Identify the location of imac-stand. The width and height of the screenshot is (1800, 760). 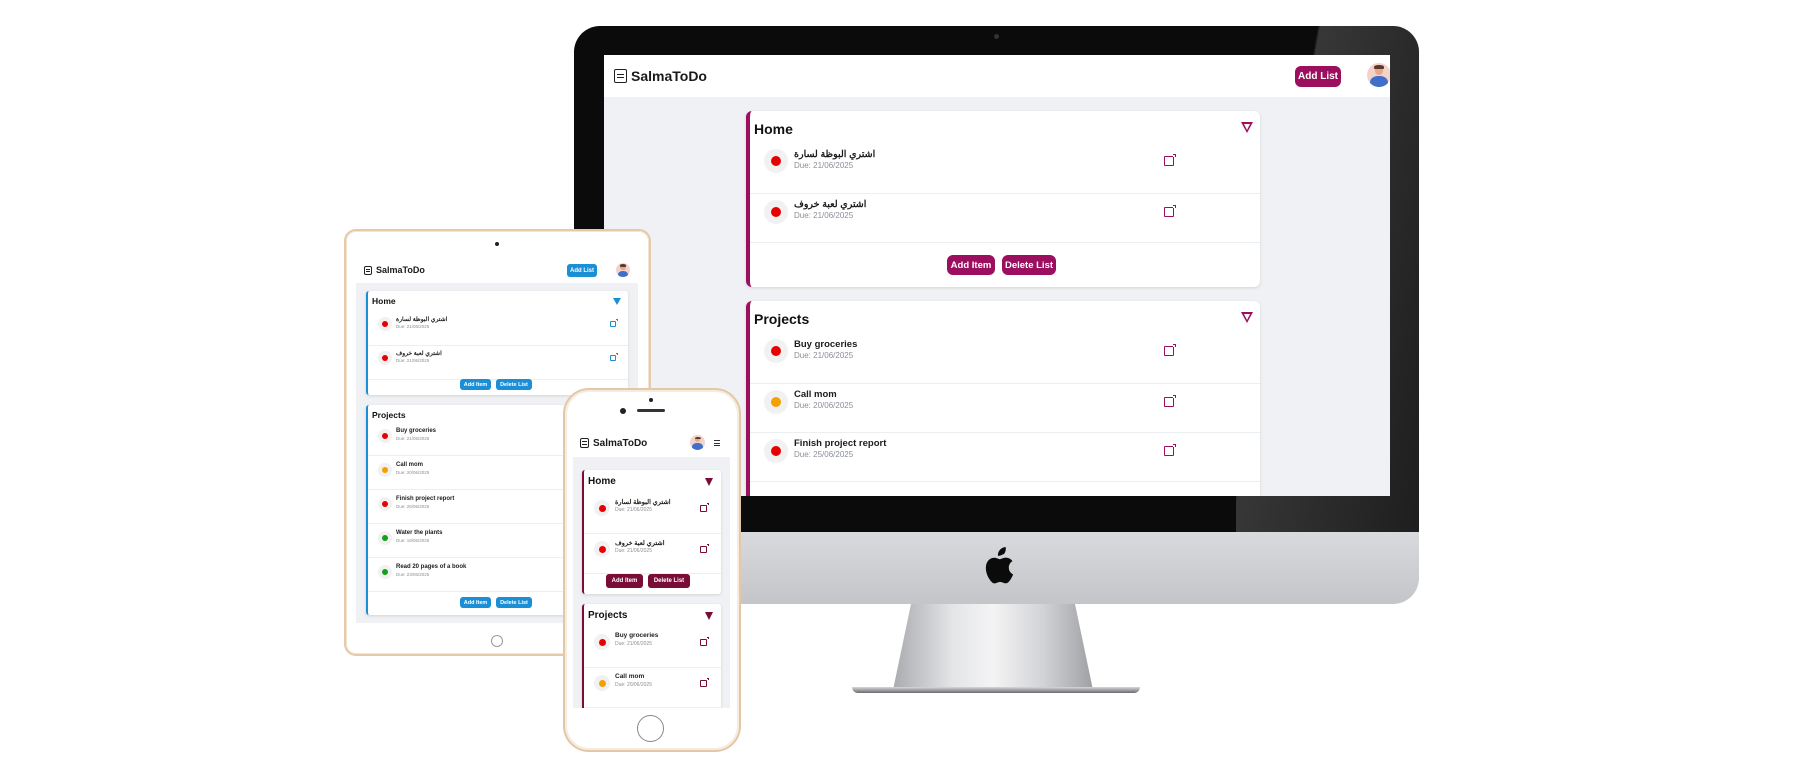
(993, 647).